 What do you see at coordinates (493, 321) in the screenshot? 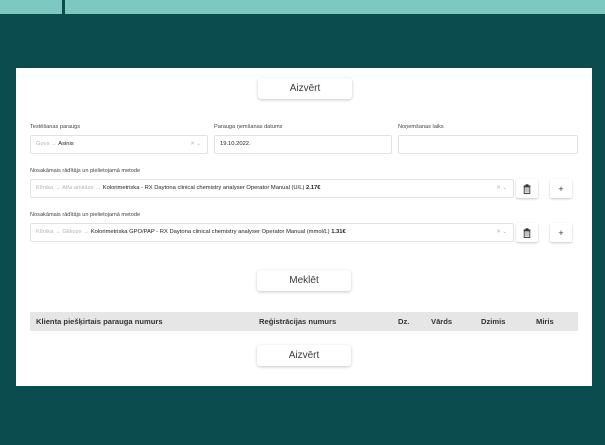
I see `column-born: Dzimis` at bounding box center [493, 321].